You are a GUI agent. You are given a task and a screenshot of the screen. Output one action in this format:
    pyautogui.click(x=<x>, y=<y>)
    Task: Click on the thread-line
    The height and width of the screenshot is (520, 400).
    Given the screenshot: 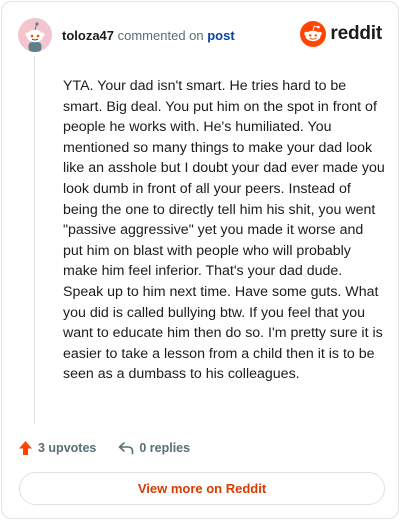 What is the action you would take?
    pyautogui.click(x=34, y=240)
    